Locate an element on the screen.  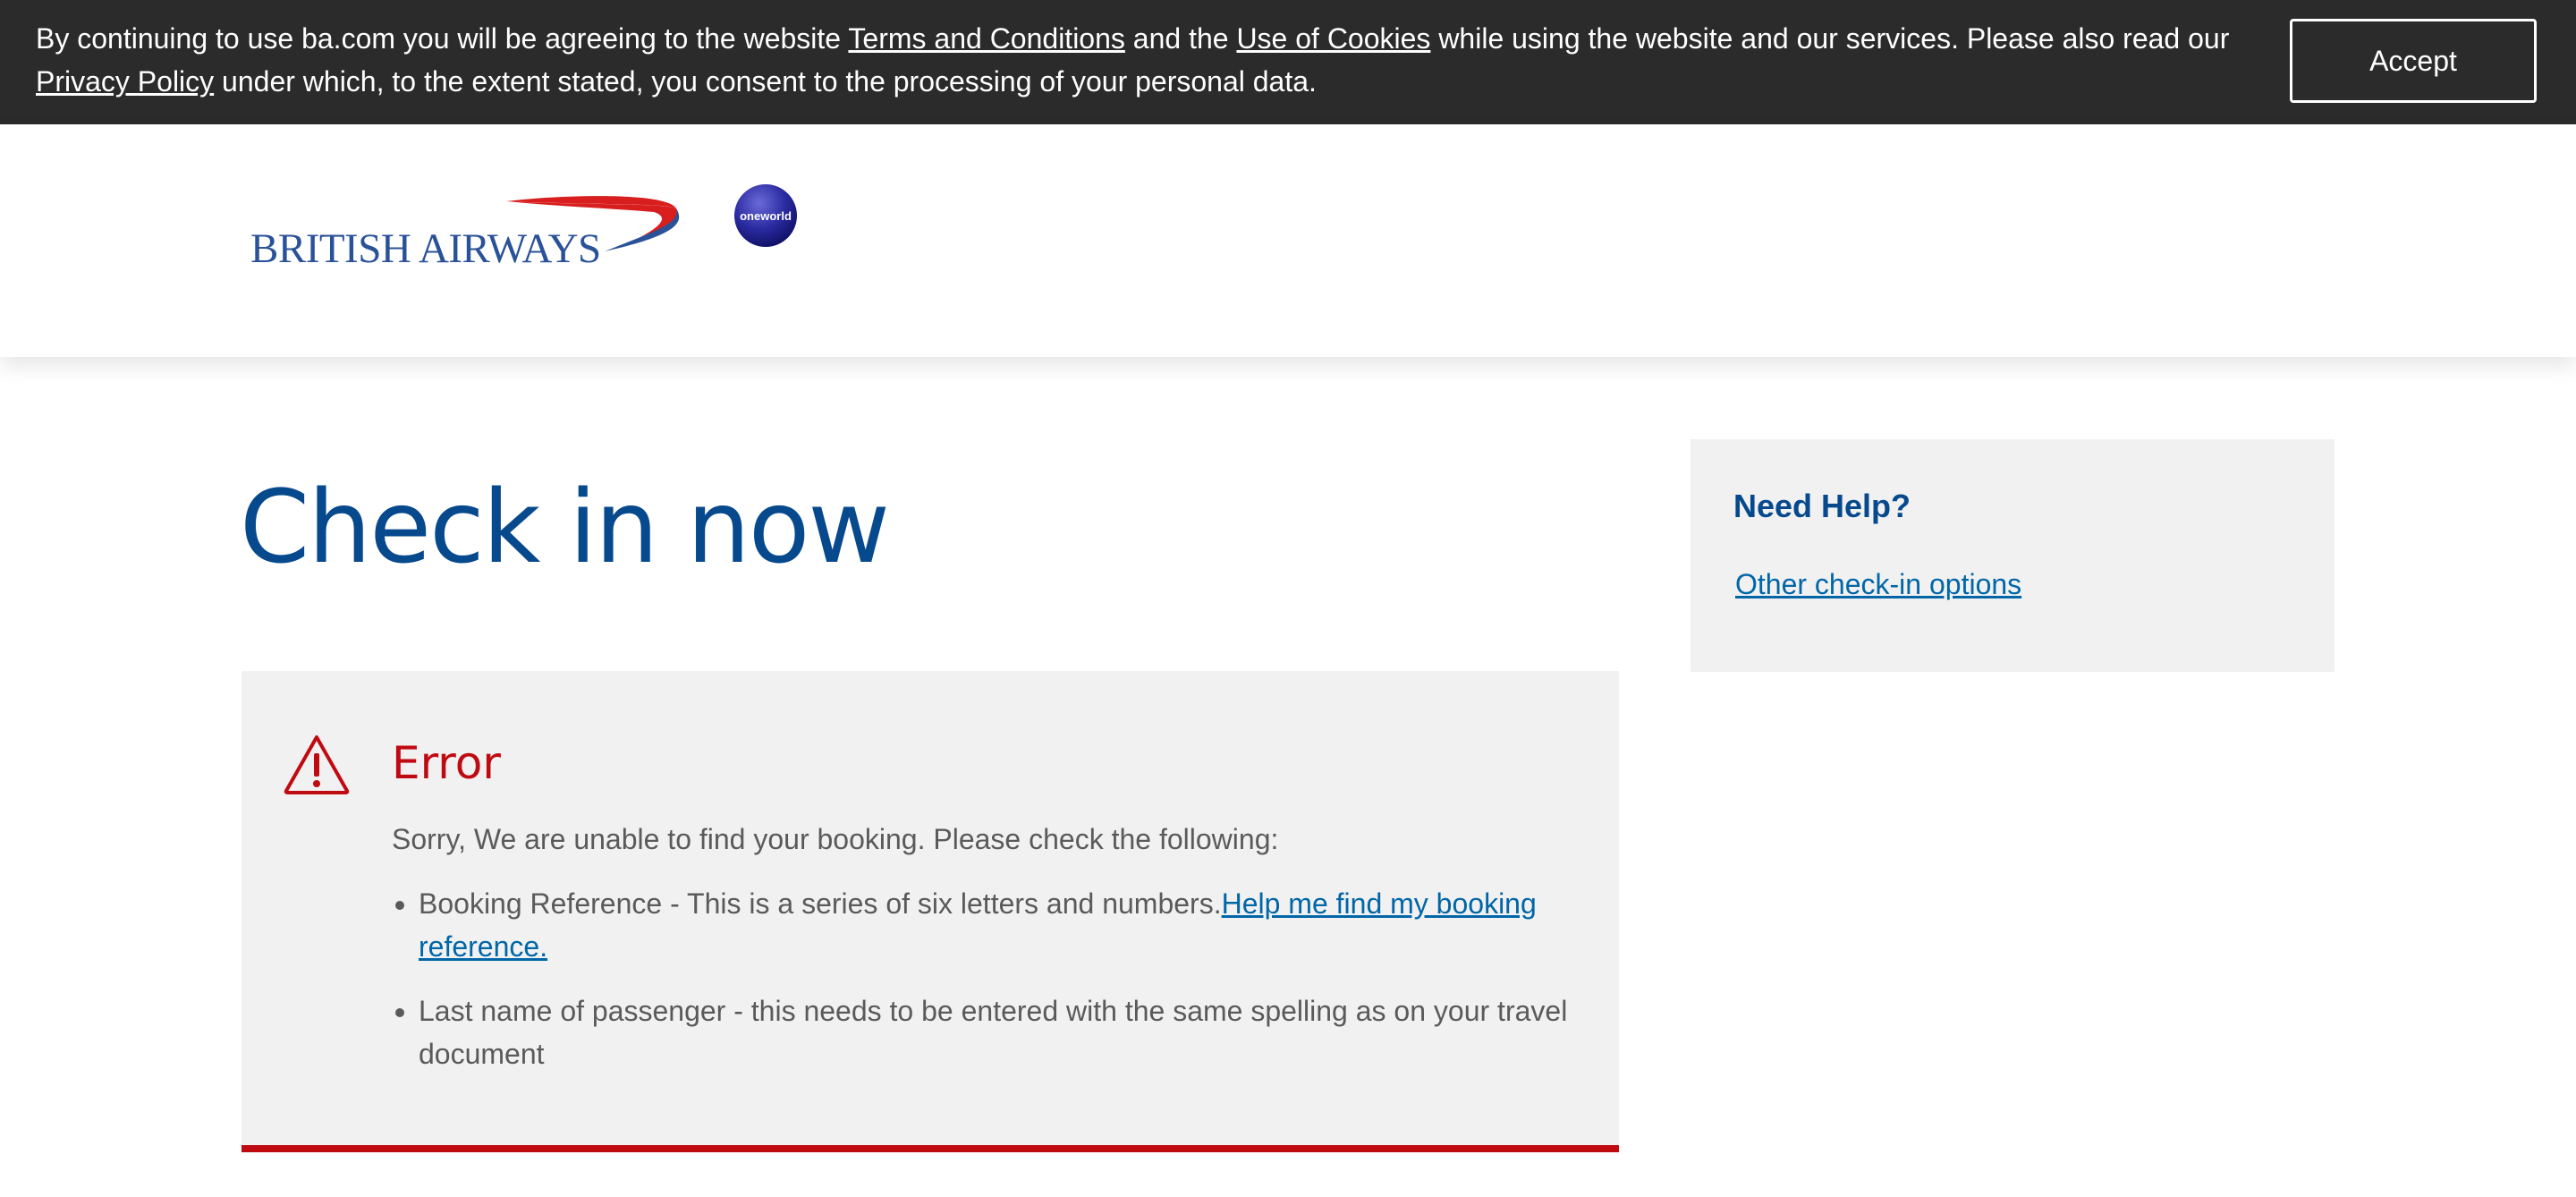
oneworld-logo-icon: oneworld is located at coordinates (765, 215).